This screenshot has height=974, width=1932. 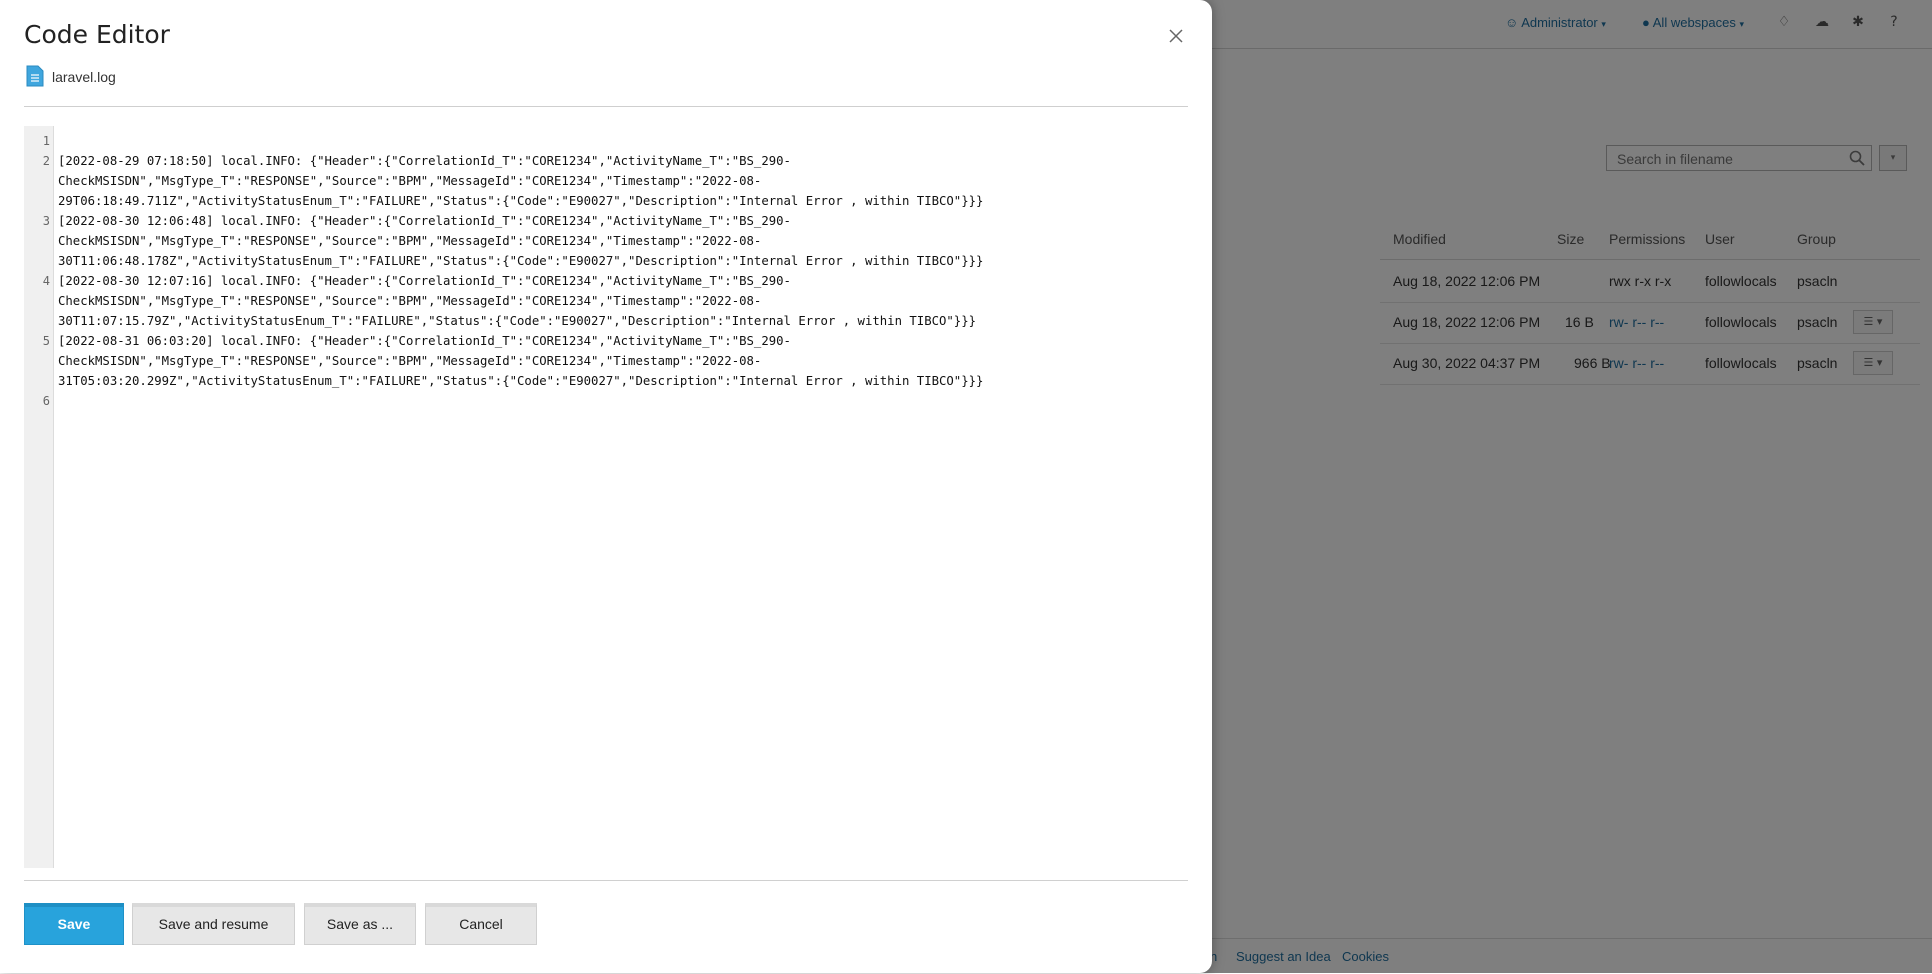 What do you see at coordinates (46, 221) in the screenshot?
I see `line-number: 3` at bounding box center [46, 221].